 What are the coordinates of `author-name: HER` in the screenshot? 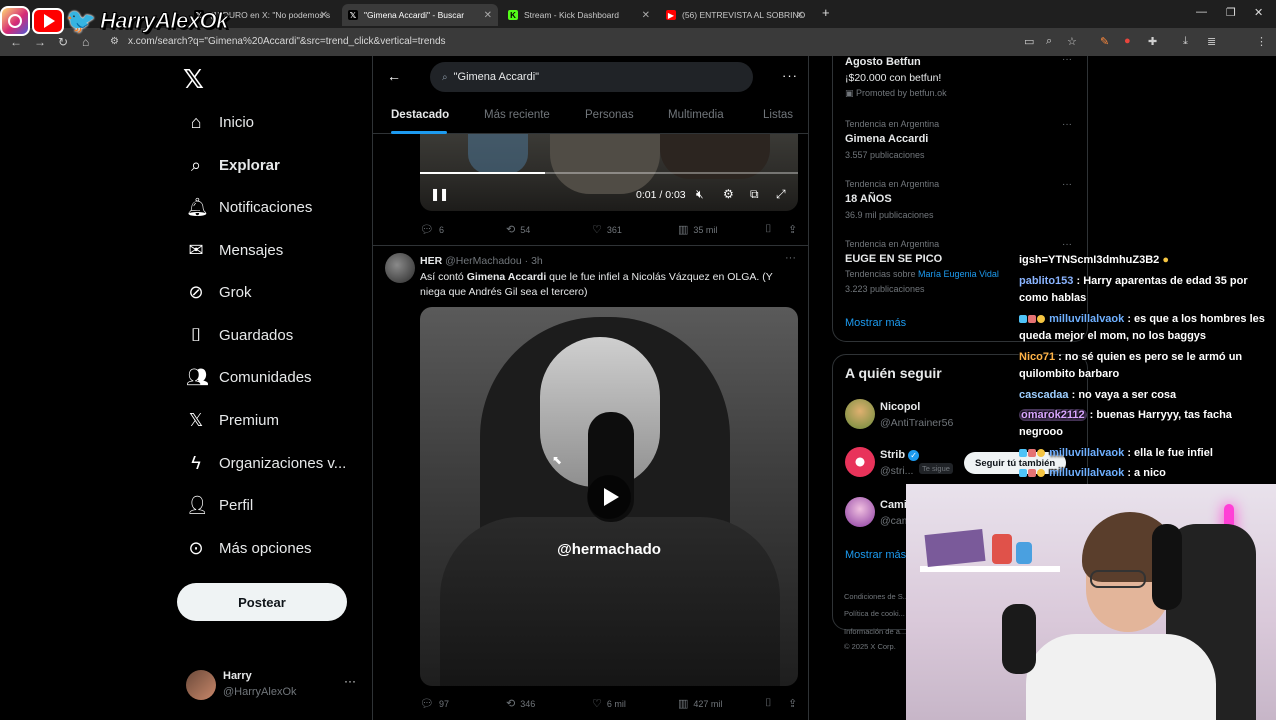 It's located at (431, 261).